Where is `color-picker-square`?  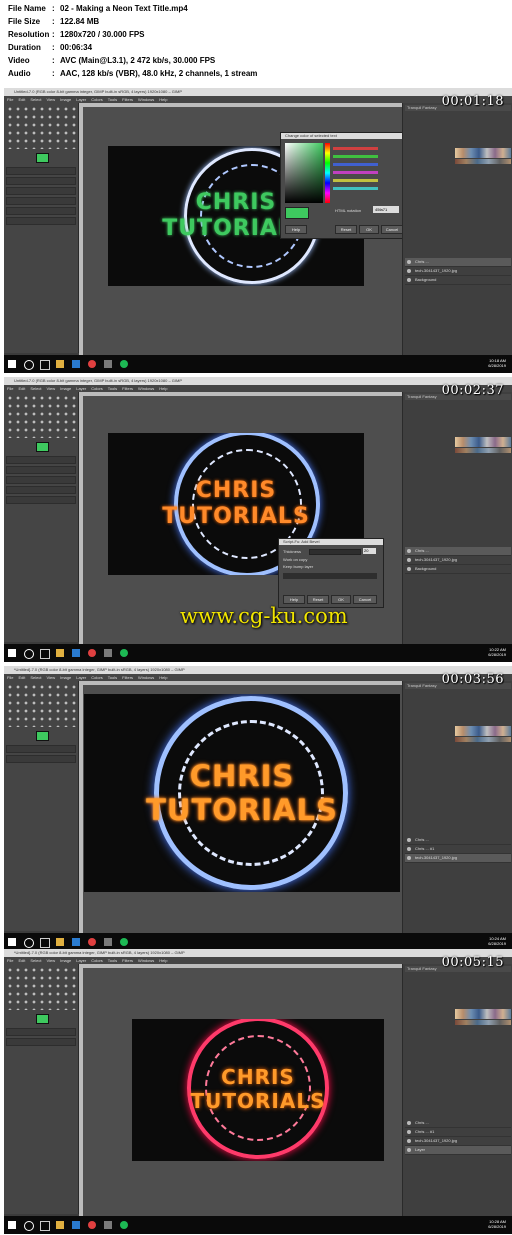
color-picker-square is located at coordinates (304, 173).